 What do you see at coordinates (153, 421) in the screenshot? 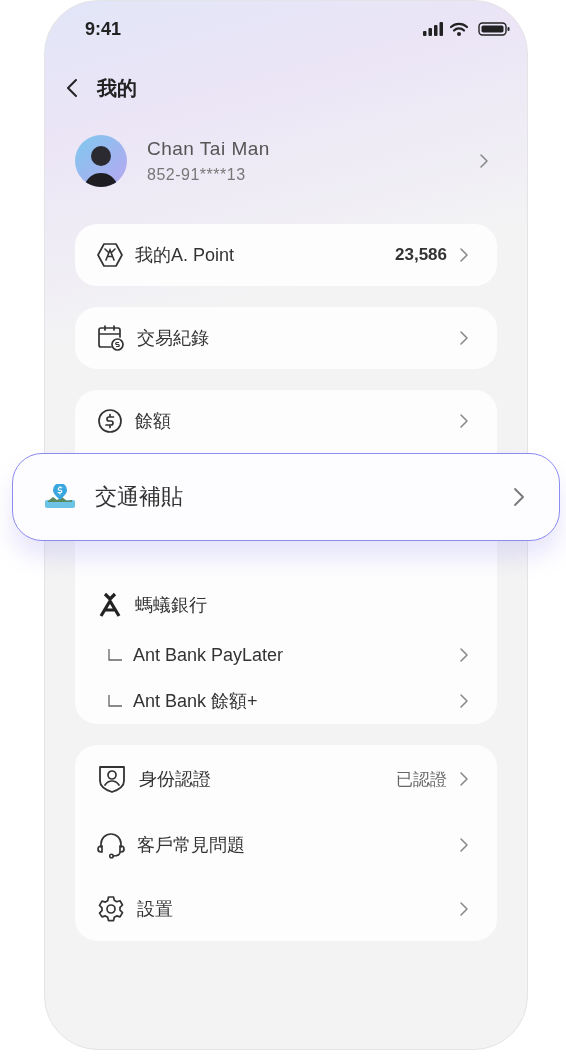
I see `menu-label: 餘額` at bounding box center [153, 421].